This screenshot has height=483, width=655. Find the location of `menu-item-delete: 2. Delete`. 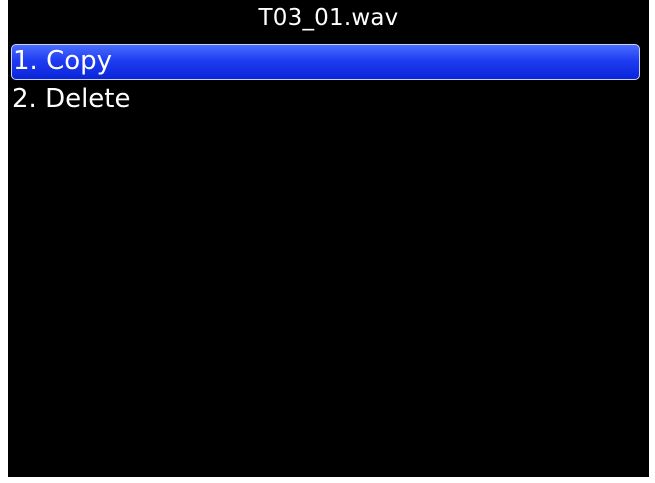

menu-item-delete: 2. Delete is located at coordinates (328, 100).